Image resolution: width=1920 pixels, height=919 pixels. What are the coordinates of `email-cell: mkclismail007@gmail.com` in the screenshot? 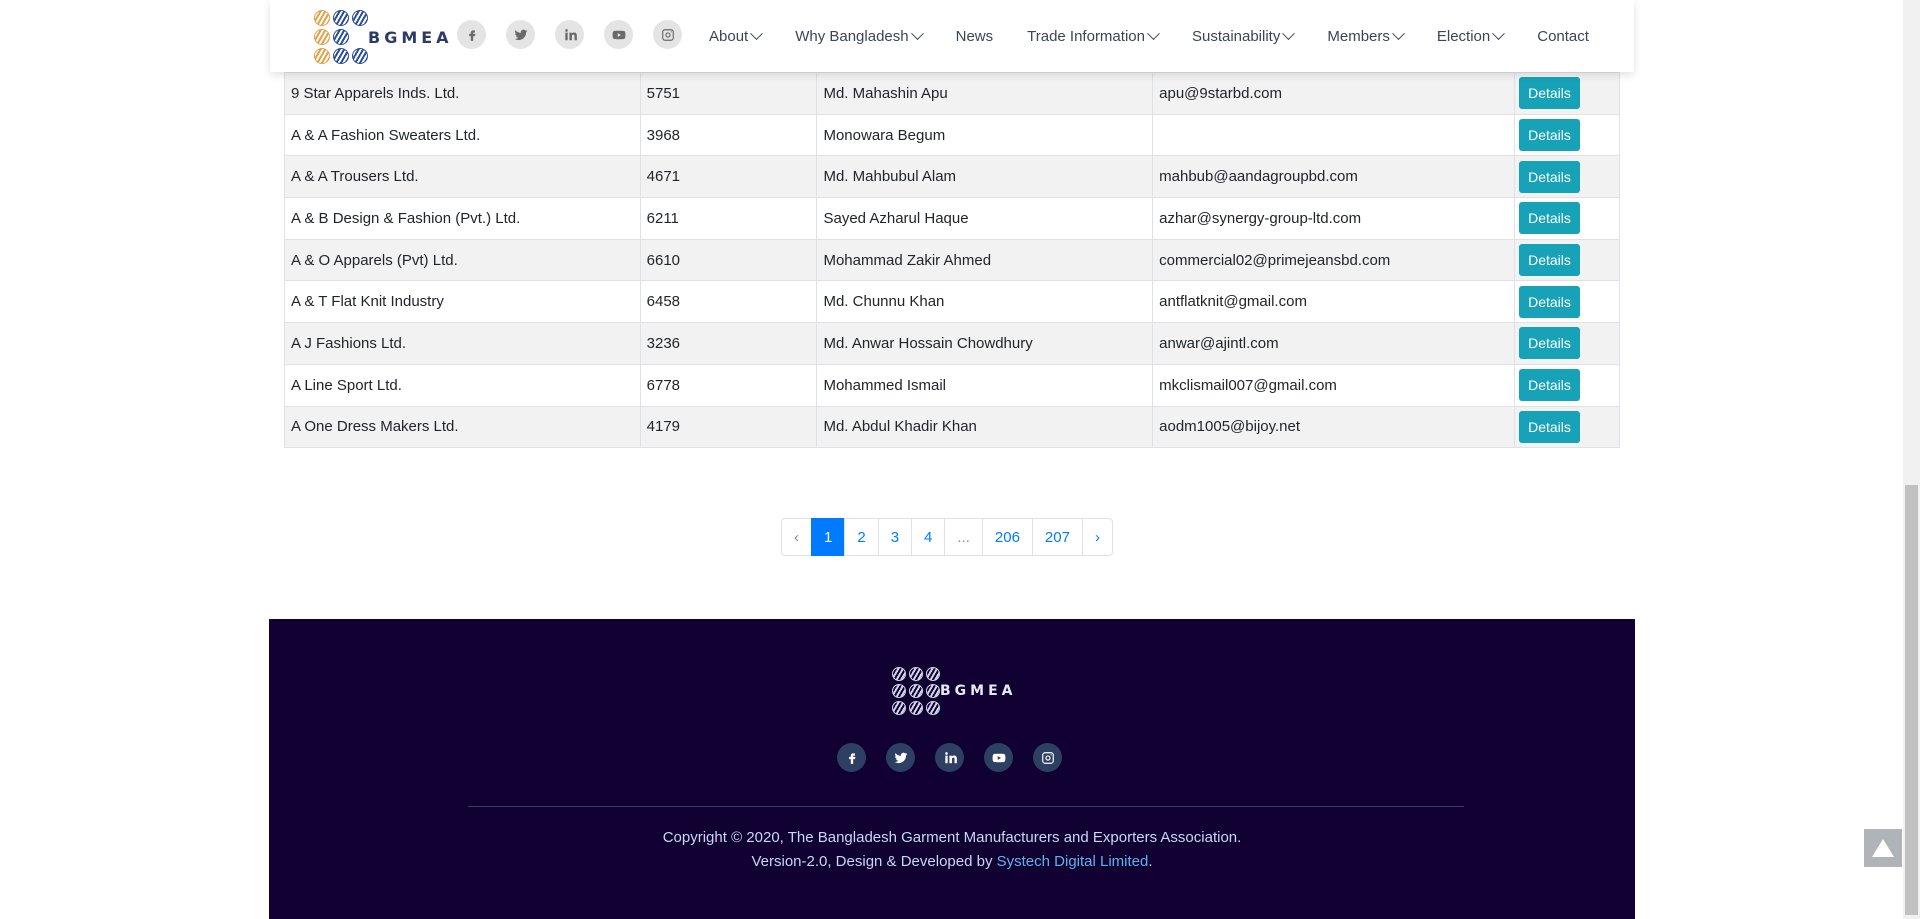 It's located at (1333, 385).